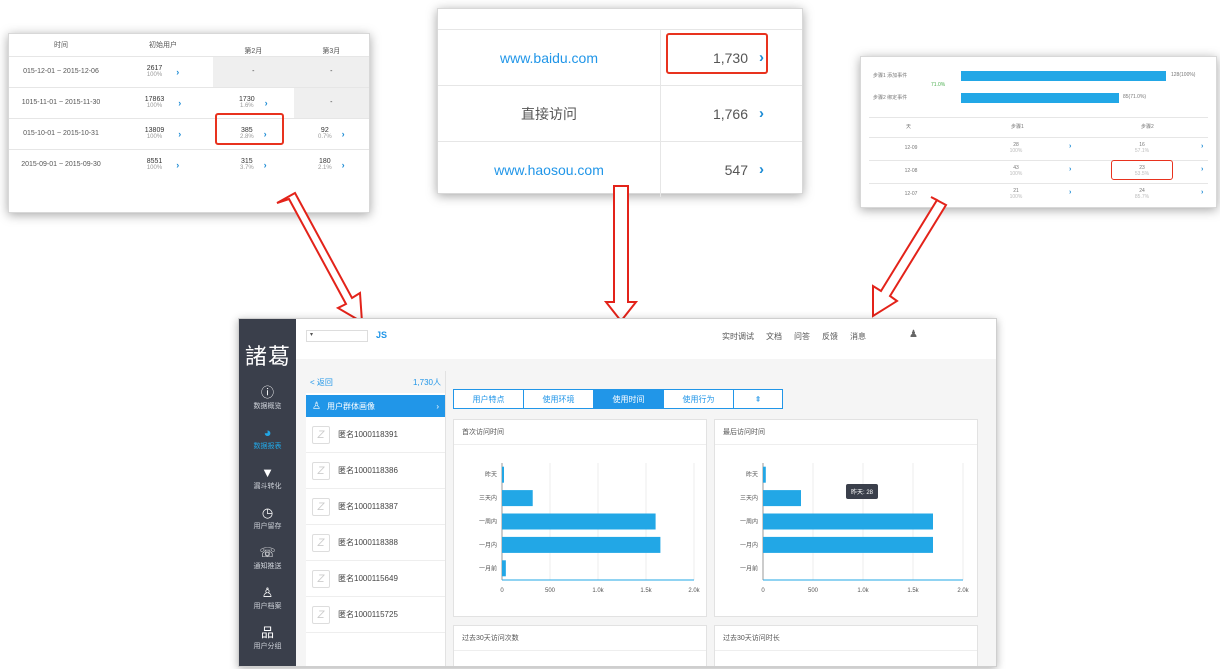 The width and height of the screenshot is (1220, 669). I want to click on list-item: Z 匿名1000115725, so click(375, 615).